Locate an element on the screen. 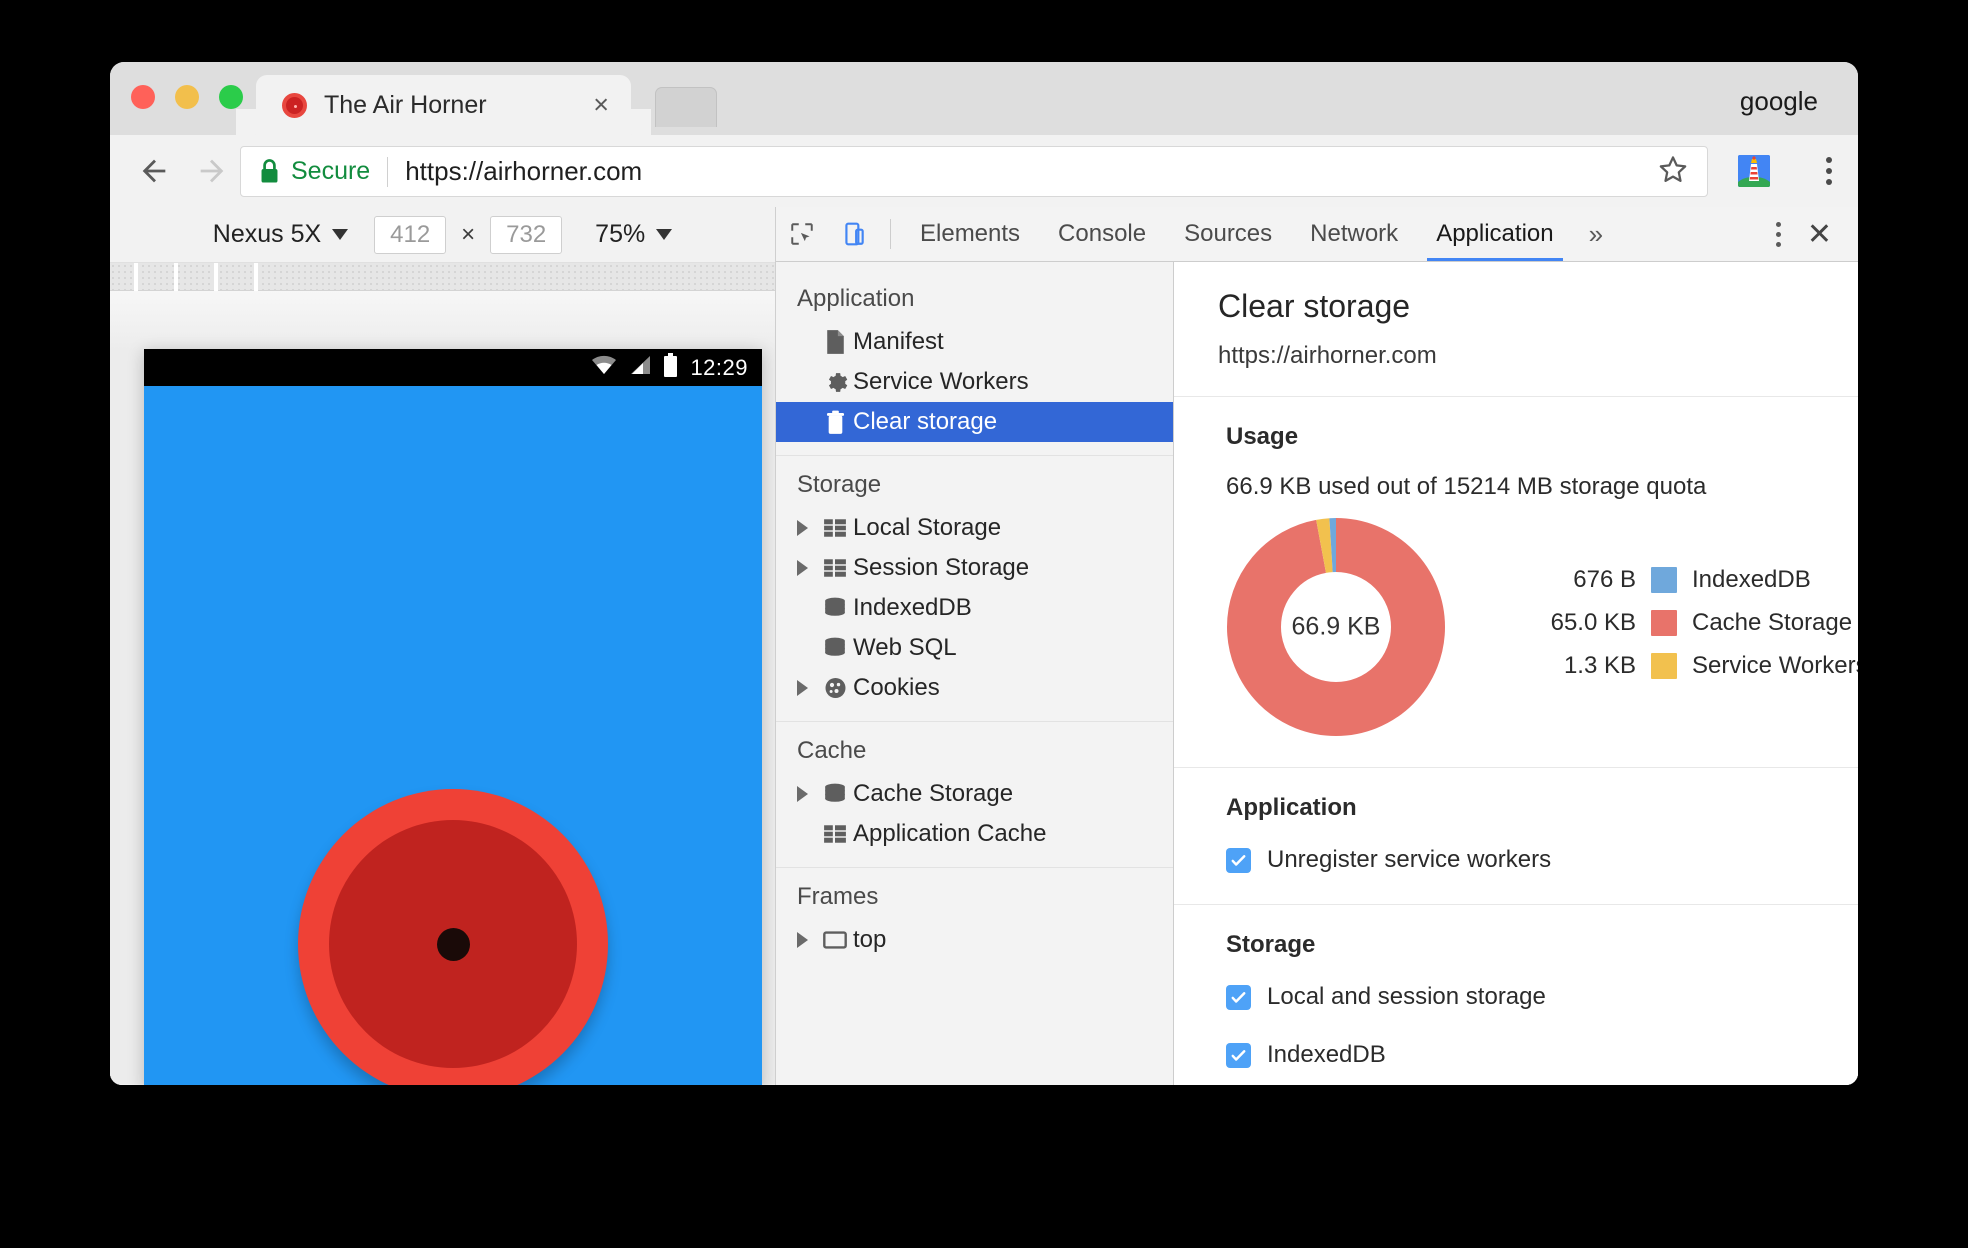  forward-arrow-icon is located at coordinates (212, 171).